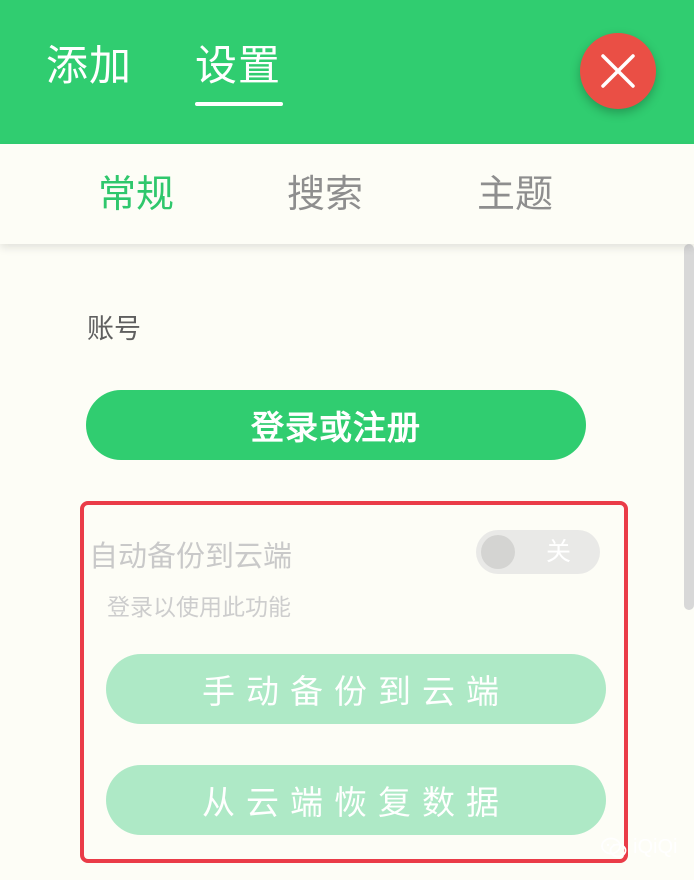  Describe the element at coordinates (136, 194) in the screenshot. I see `subtab-general: 常规` at that location.